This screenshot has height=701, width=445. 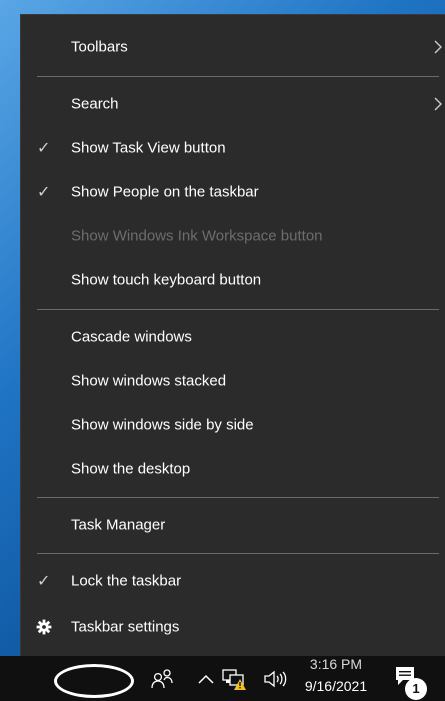 I want to click on notification-count-badge: 1, so click(x=416, y=689).